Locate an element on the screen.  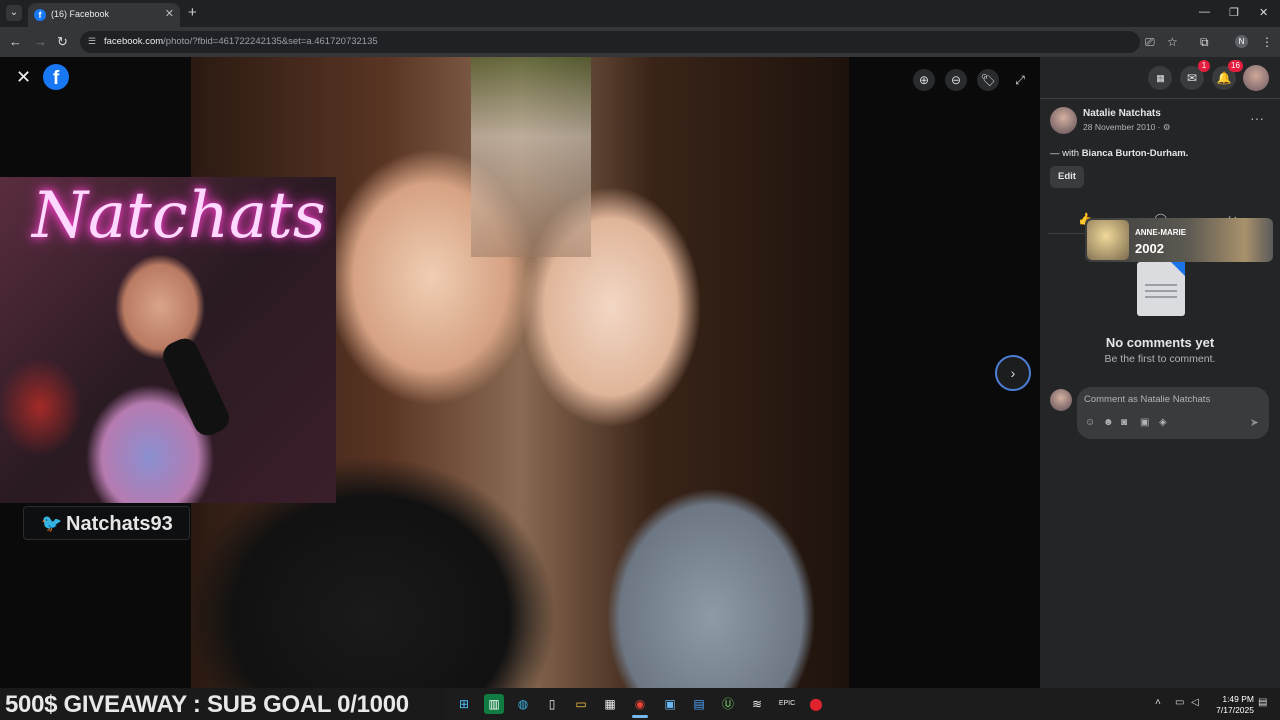
alert-thumbnail is located at coordinates (1108, 240).